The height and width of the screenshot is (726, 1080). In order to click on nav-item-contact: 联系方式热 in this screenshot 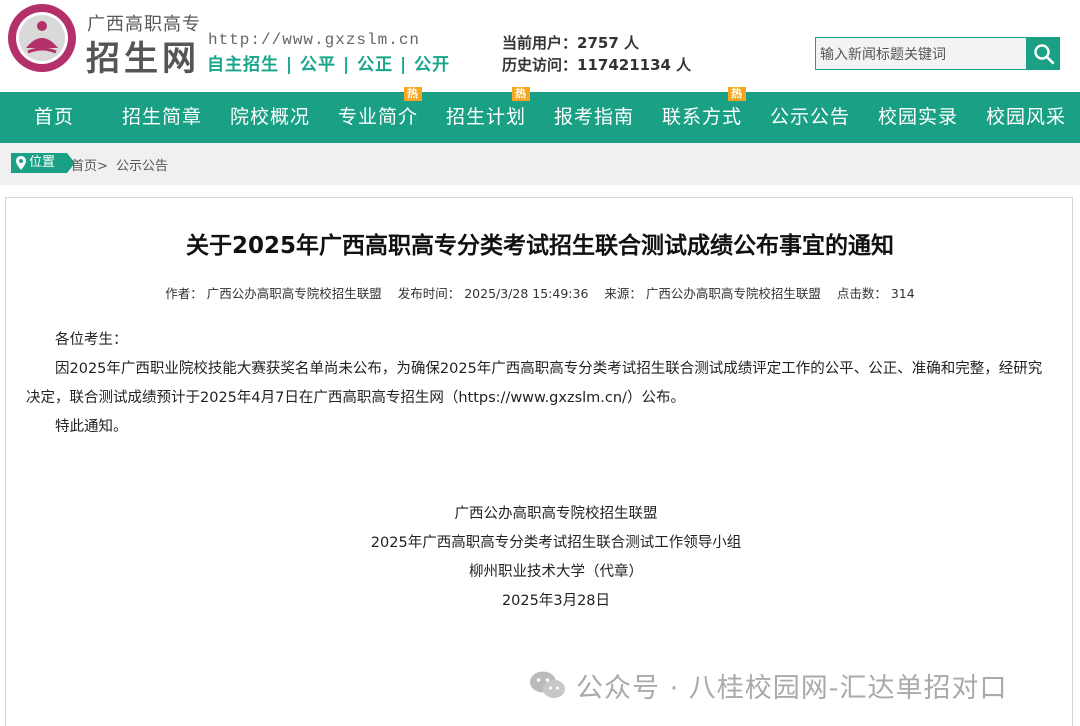, I will do `click(702, 115)`.